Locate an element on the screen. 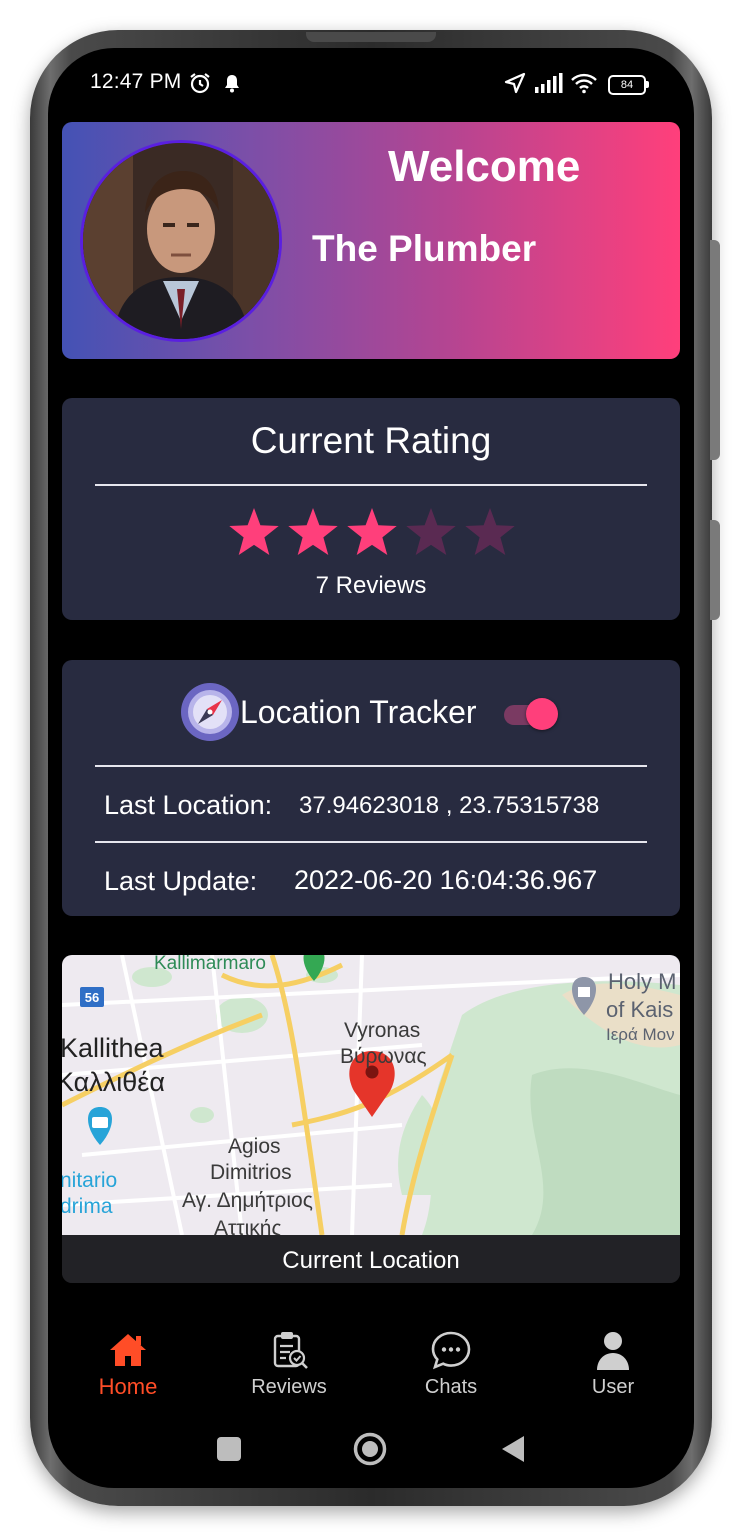  reviews-clipboard-icon is located at coordinates (290, 1350).